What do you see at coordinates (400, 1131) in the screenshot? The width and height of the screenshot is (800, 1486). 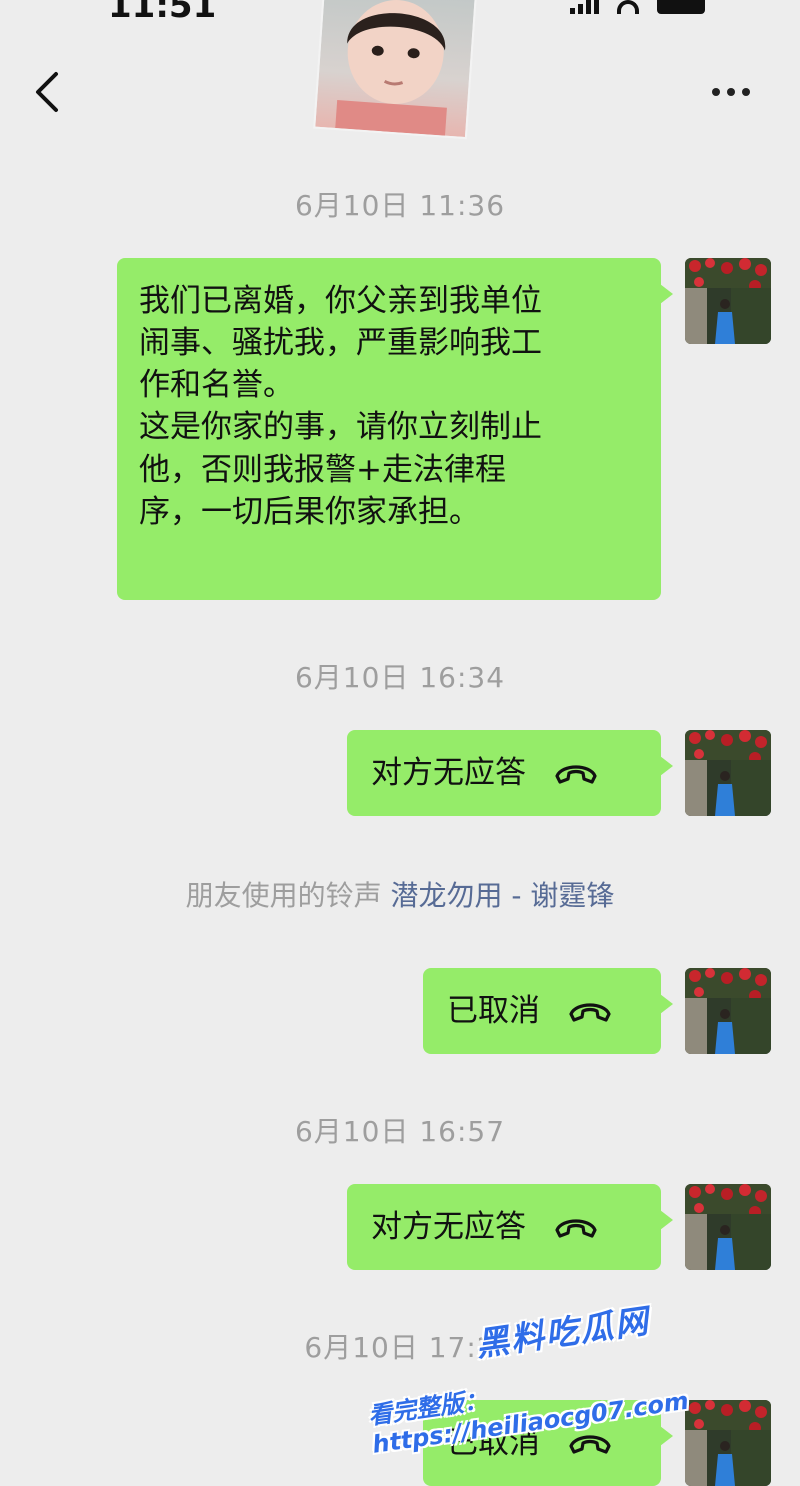 I see `timestamp: 6月10日 16:57` at bounding box center [400, 1131].